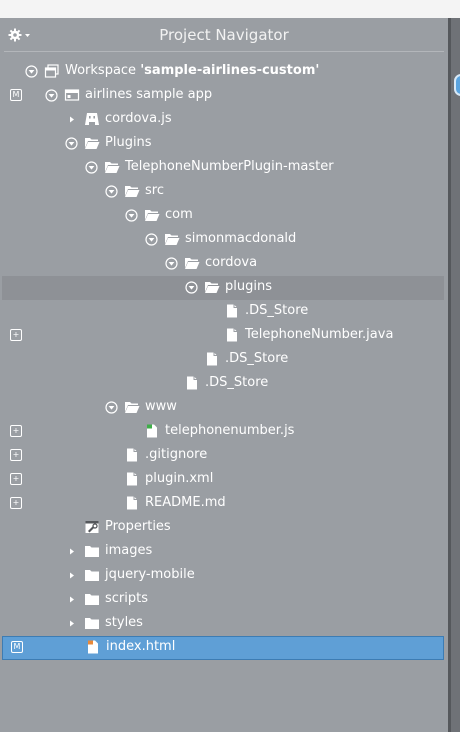 This screenshot has width=460, height=732. I want to click on tree-row-readme: + README.md, so click(224, 504).